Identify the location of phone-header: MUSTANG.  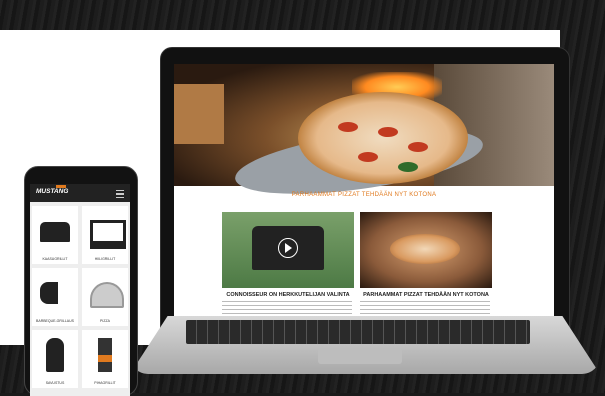
(80, 193).